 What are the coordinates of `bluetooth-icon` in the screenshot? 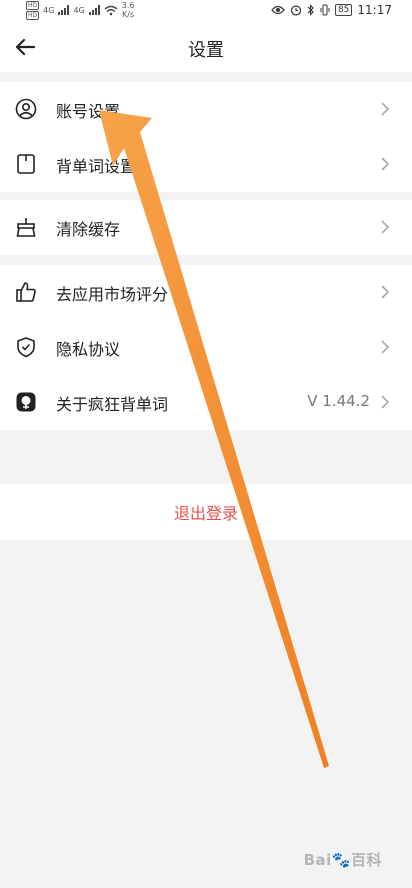 It's located at (310, 10).